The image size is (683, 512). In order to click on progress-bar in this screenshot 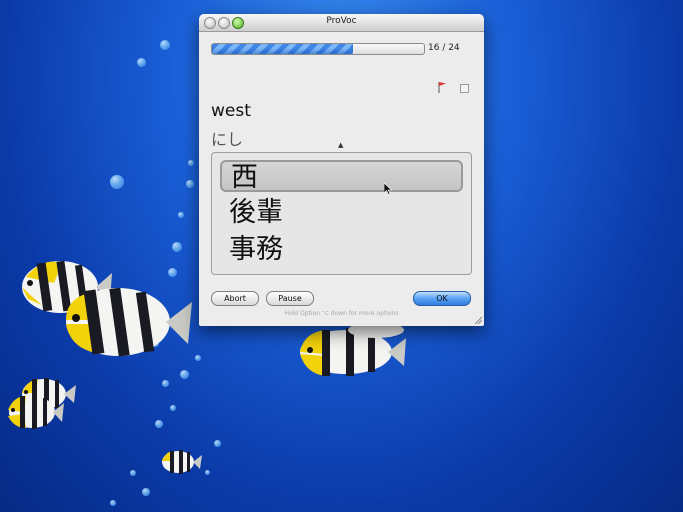, I will do `click(318, 49)`.